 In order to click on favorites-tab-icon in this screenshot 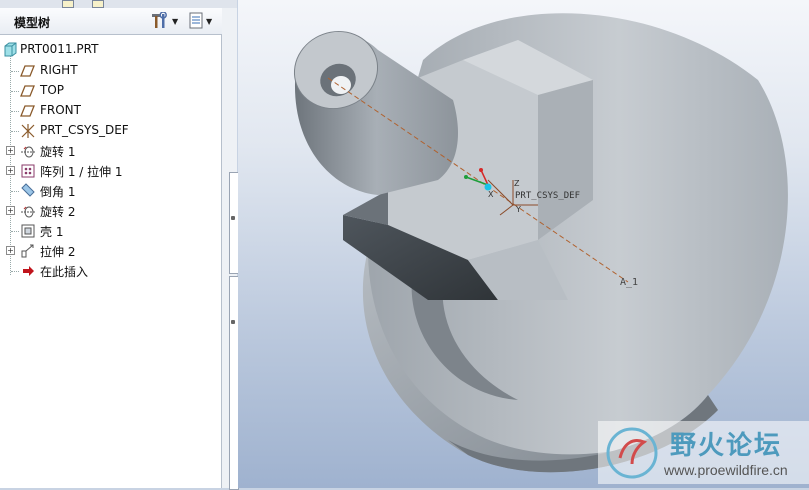, I will do `click(98, 4)`.